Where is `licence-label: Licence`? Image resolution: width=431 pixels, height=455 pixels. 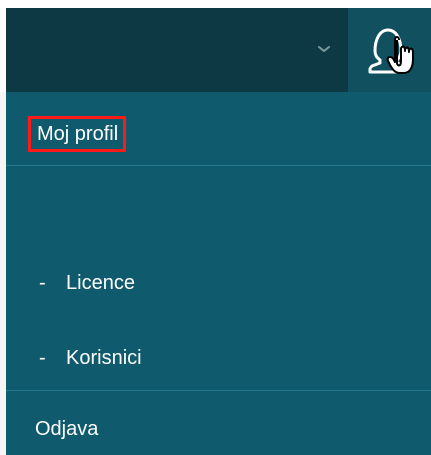
licence-label: Licence is located at coordinates (100, 283).